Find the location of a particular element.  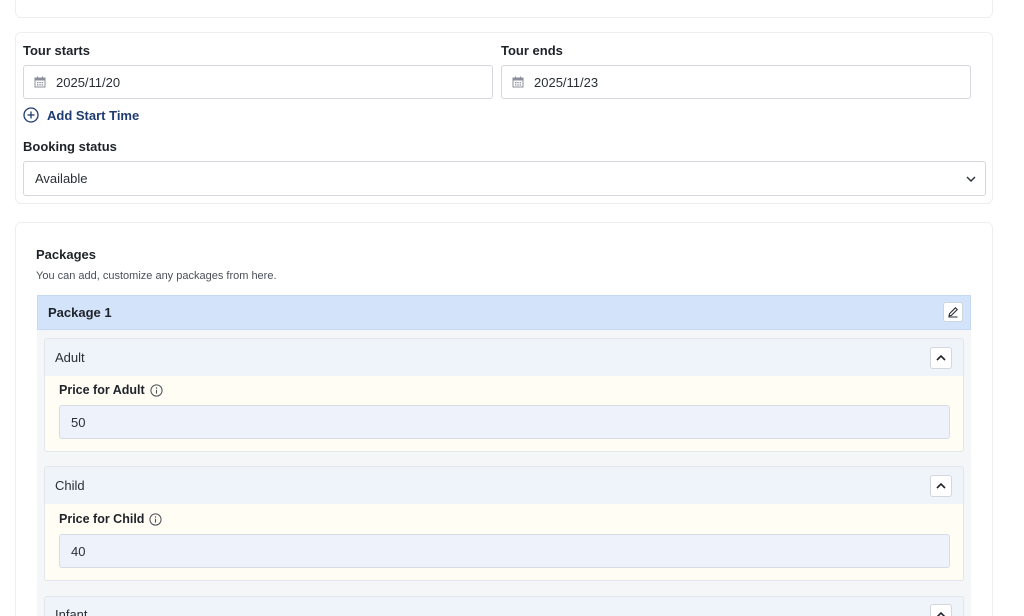

price-adult-input: 50 is located at coordinates (504, 422).